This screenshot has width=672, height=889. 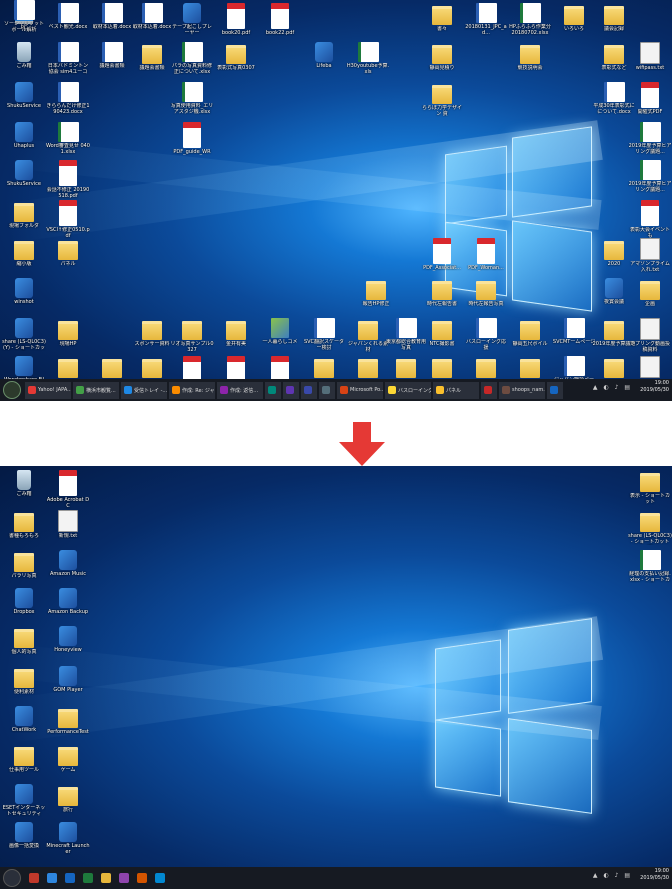 I want to click on desktop-icon: 金井有美, so click(x=236, y=332).